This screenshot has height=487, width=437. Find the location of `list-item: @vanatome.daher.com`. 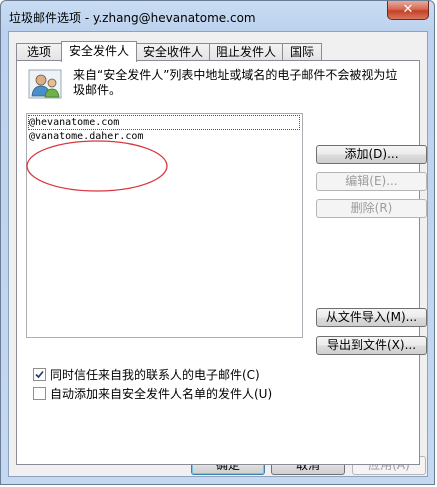

list-item: @vanatome.daher.com is located at coordinates (164, 136).